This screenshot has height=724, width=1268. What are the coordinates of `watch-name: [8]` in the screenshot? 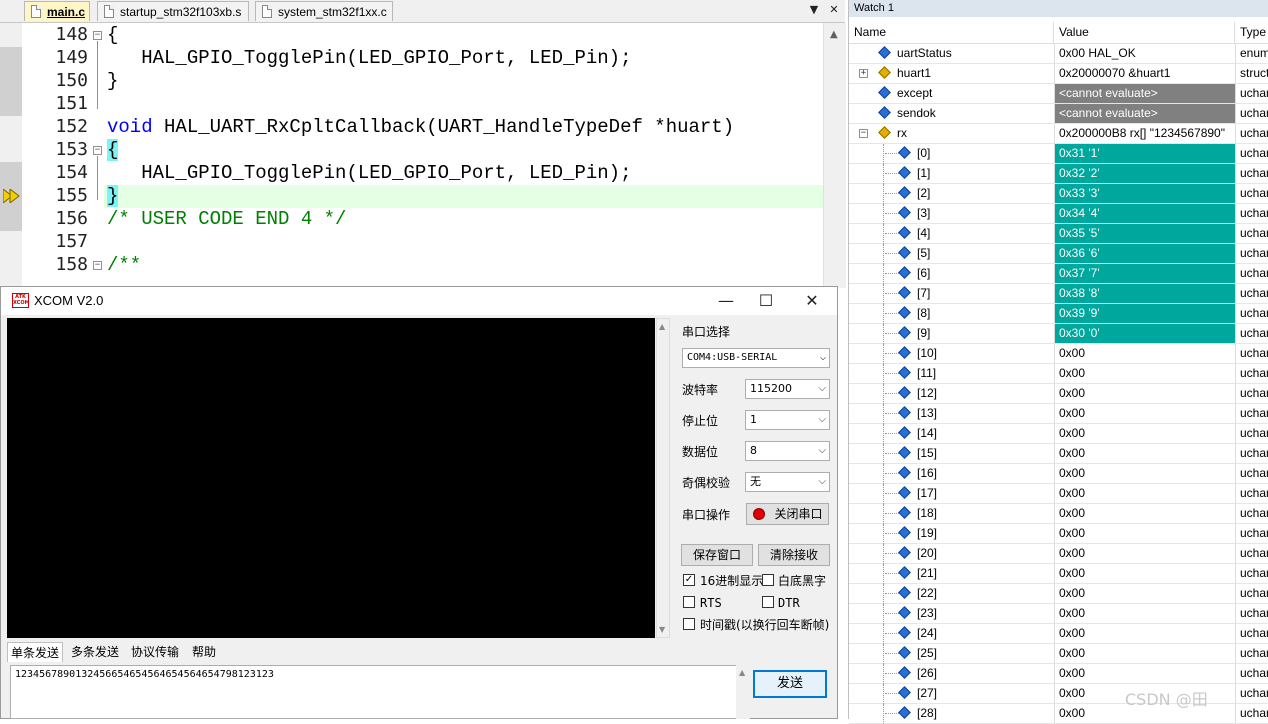 It's located at (951, 313).